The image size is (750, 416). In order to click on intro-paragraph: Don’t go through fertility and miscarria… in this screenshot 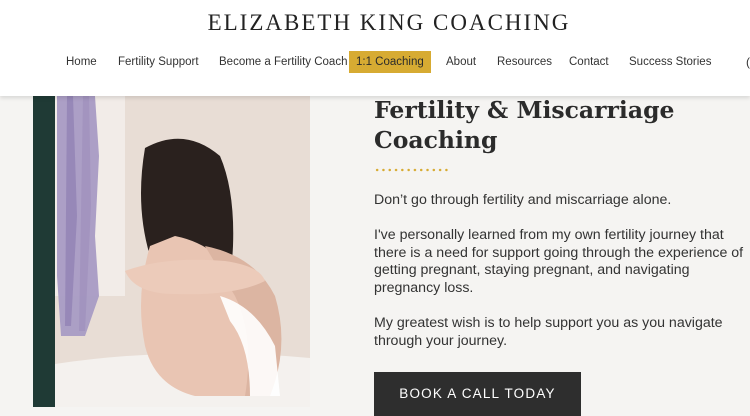, I will do `click(523, 200)`.